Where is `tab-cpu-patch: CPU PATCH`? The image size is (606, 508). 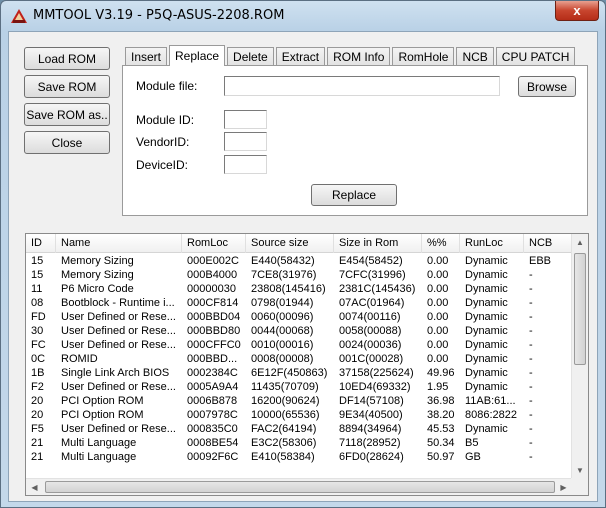 tab-cpu-patch: CPU PATCH is located at coordinates (535, 56).